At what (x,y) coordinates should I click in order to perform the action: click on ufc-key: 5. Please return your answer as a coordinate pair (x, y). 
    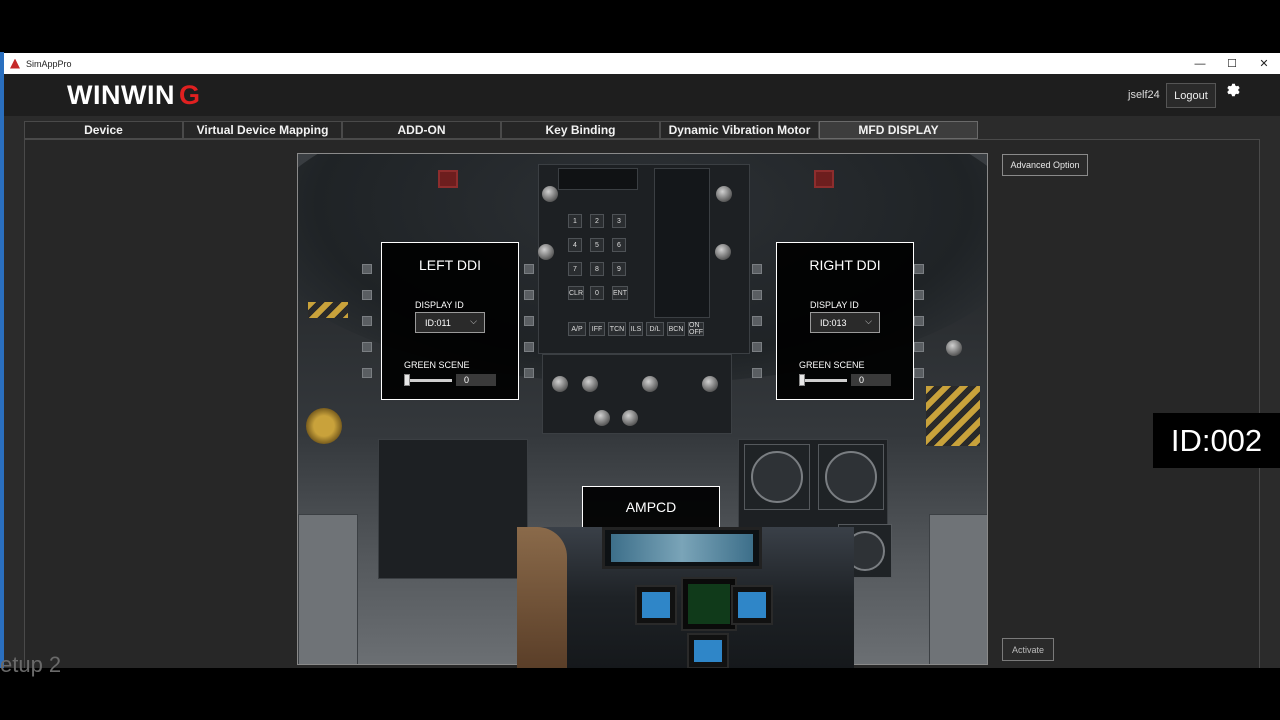
    Looking at the image, I should click on (597, 245).